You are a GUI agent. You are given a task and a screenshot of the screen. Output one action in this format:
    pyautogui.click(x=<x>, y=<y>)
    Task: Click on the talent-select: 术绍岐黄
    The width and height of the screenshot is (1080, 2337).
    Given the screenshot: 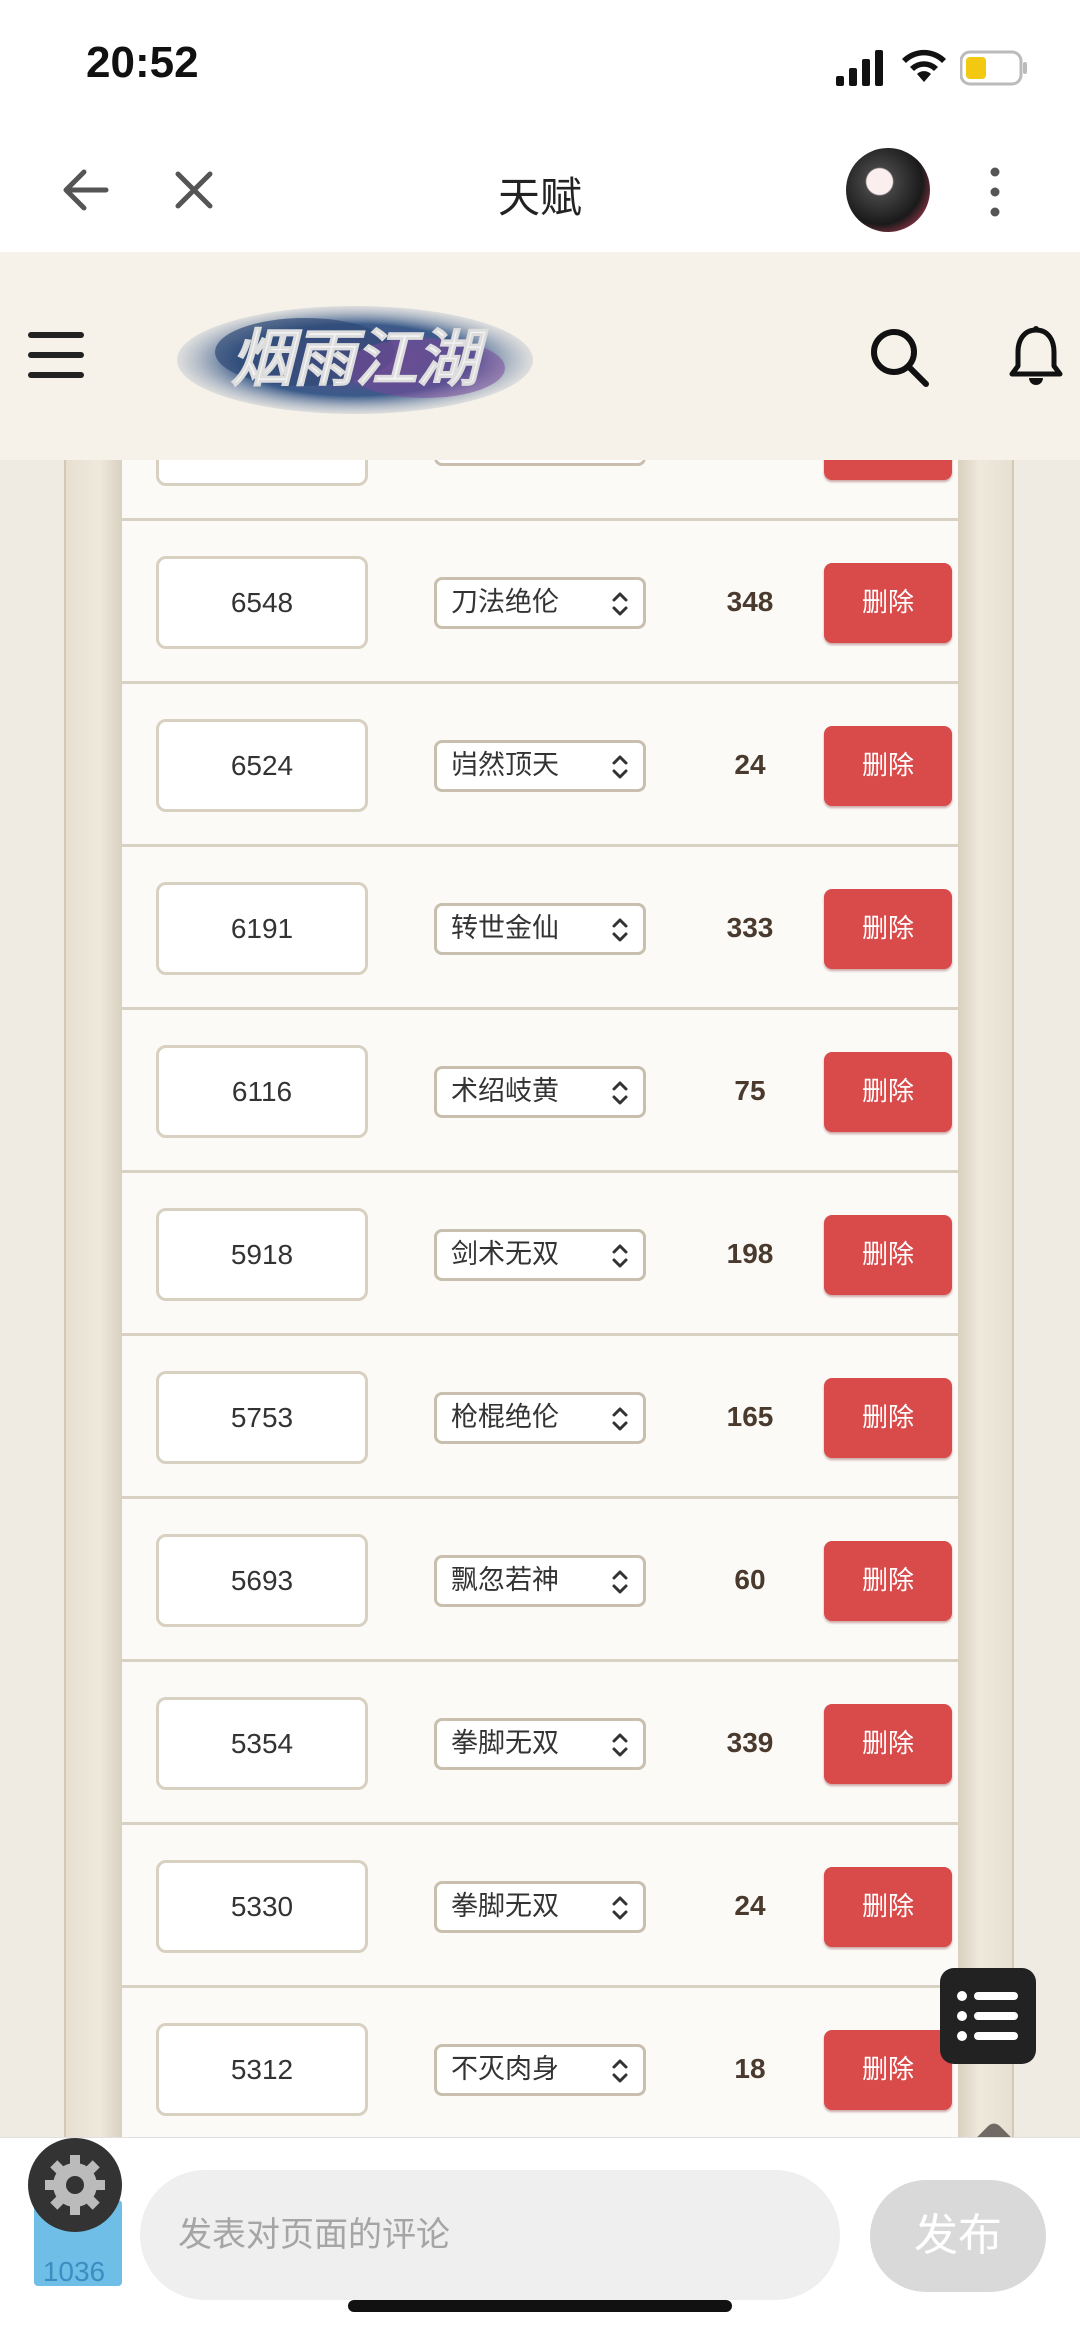 What is the action you would take?
    pyautogui.click(x=540, y=1092)
    